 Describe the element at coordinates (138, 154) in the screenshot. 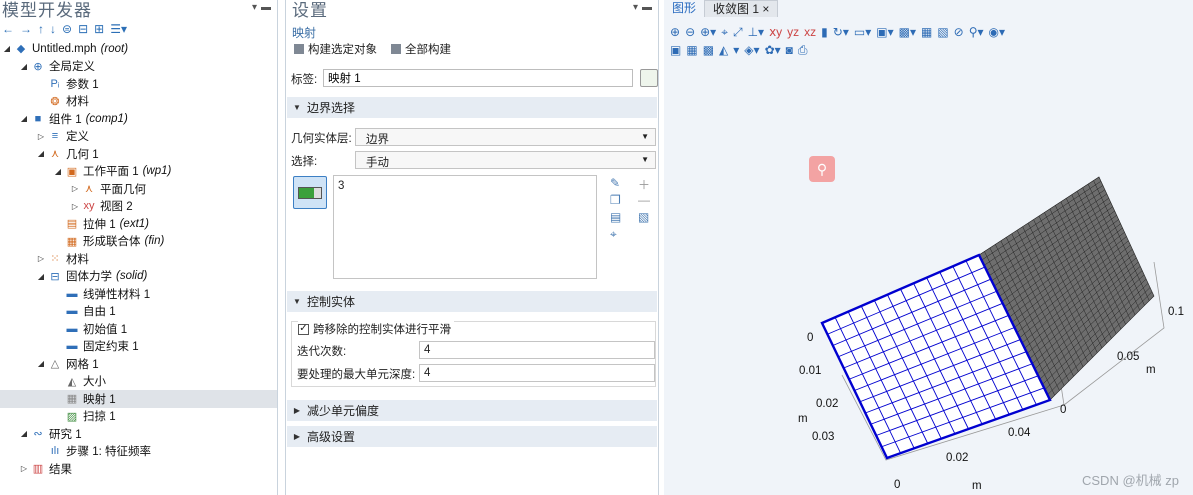

I see `tree-node: ◢ ⋏ 几何 1` at that location.